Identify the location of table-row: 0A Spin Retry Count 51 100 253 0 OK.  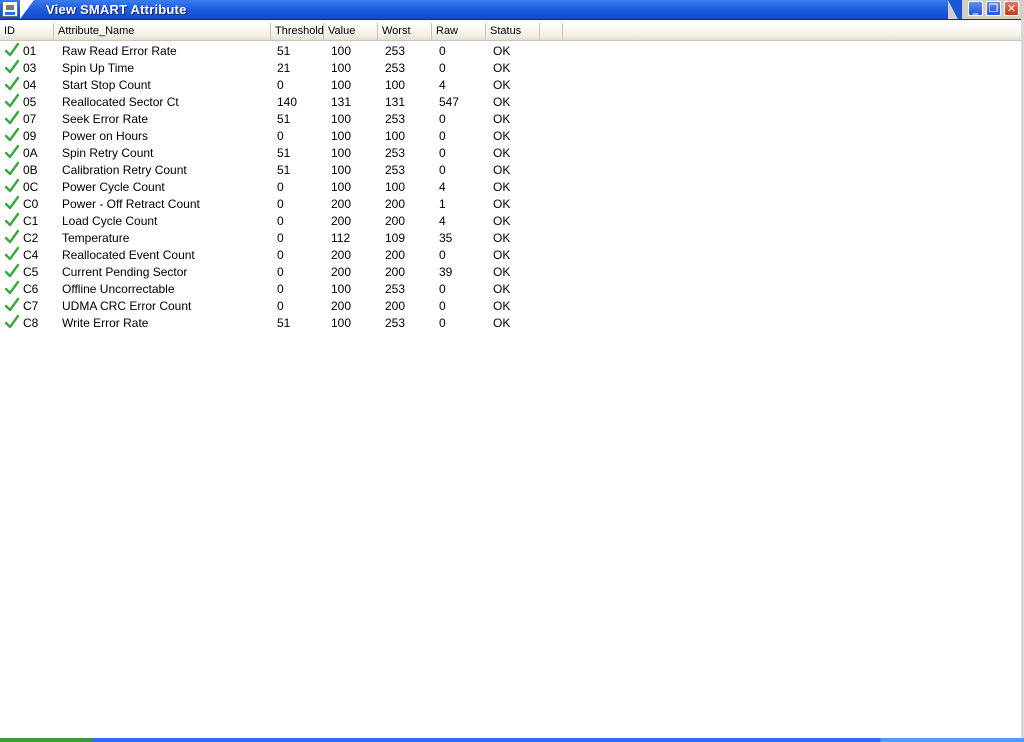
(512, 152).